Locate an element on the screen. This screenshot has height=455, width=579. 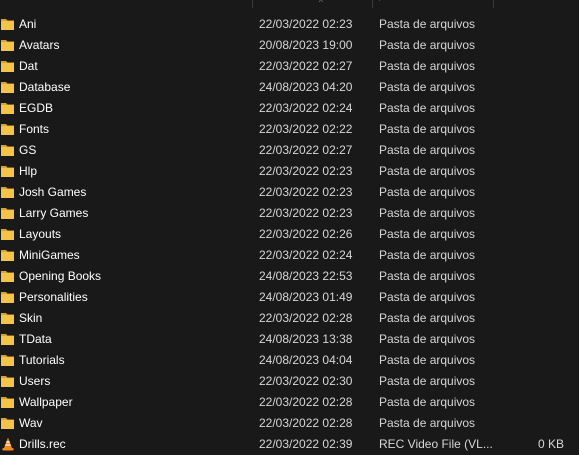
file-row: Users 22/03/2022 02:30 Pasta de arquivos is located at coordinates (289, 381).